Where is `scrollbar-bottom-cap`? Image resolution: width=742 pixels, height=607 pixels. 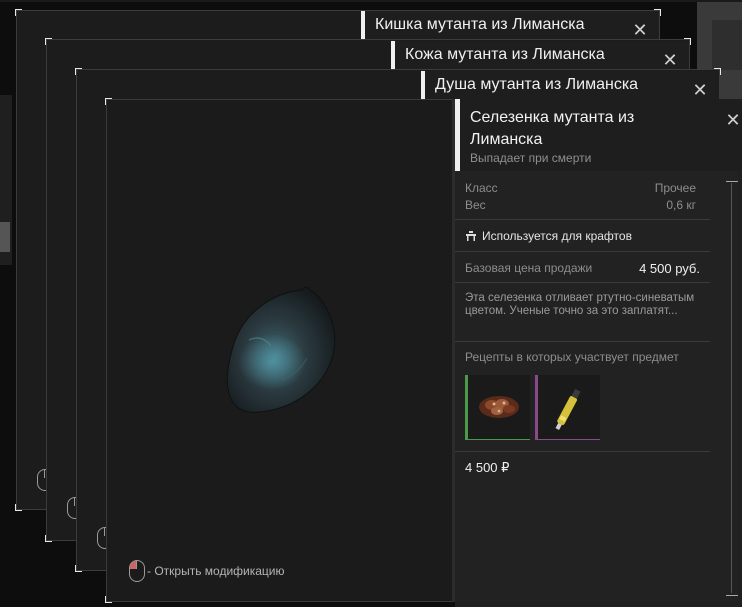
scrollbar-bottom-cap is located at coordinates (732, 595).